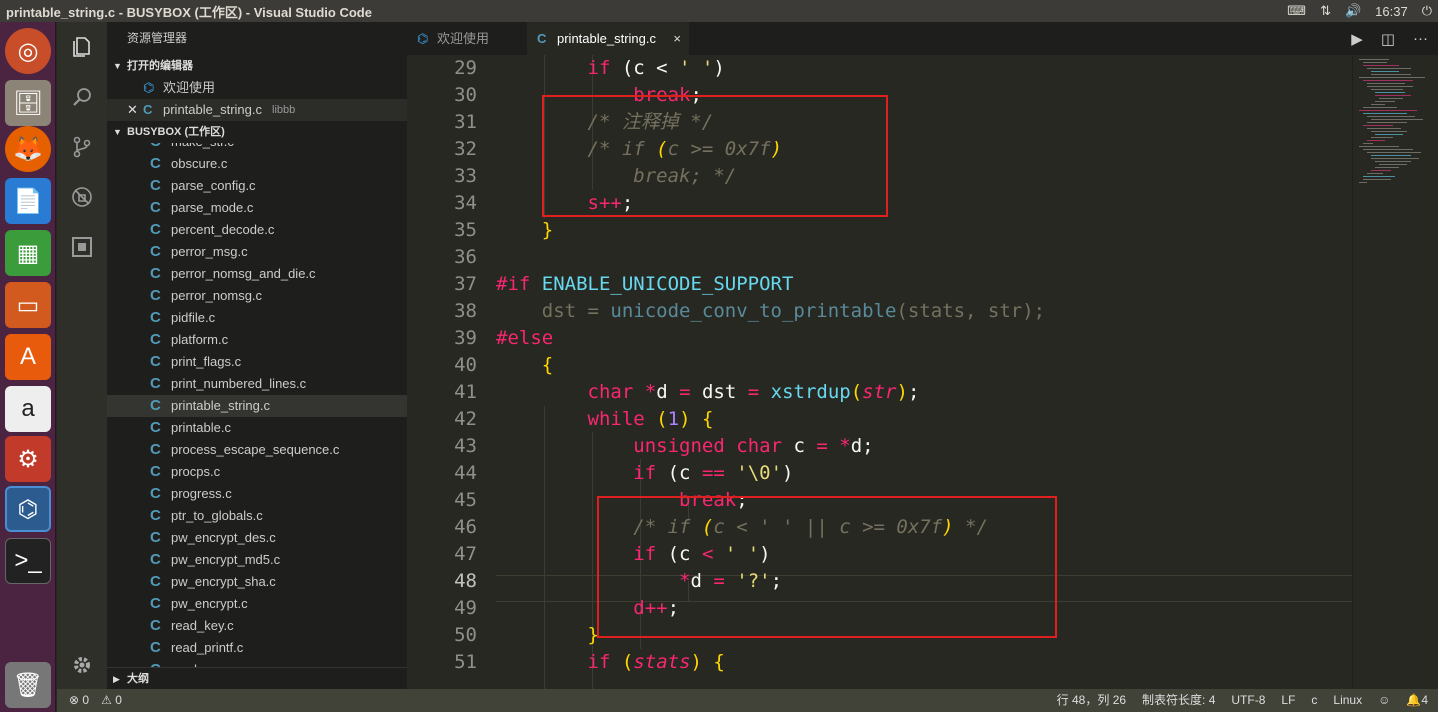 The height and width of the screenshot is (712, 1438). What do you see at coordinates (257, 538) in the screenshot?
I see `file-item: Cpw_encrypt_des.c` at bounding box center [257, 538].